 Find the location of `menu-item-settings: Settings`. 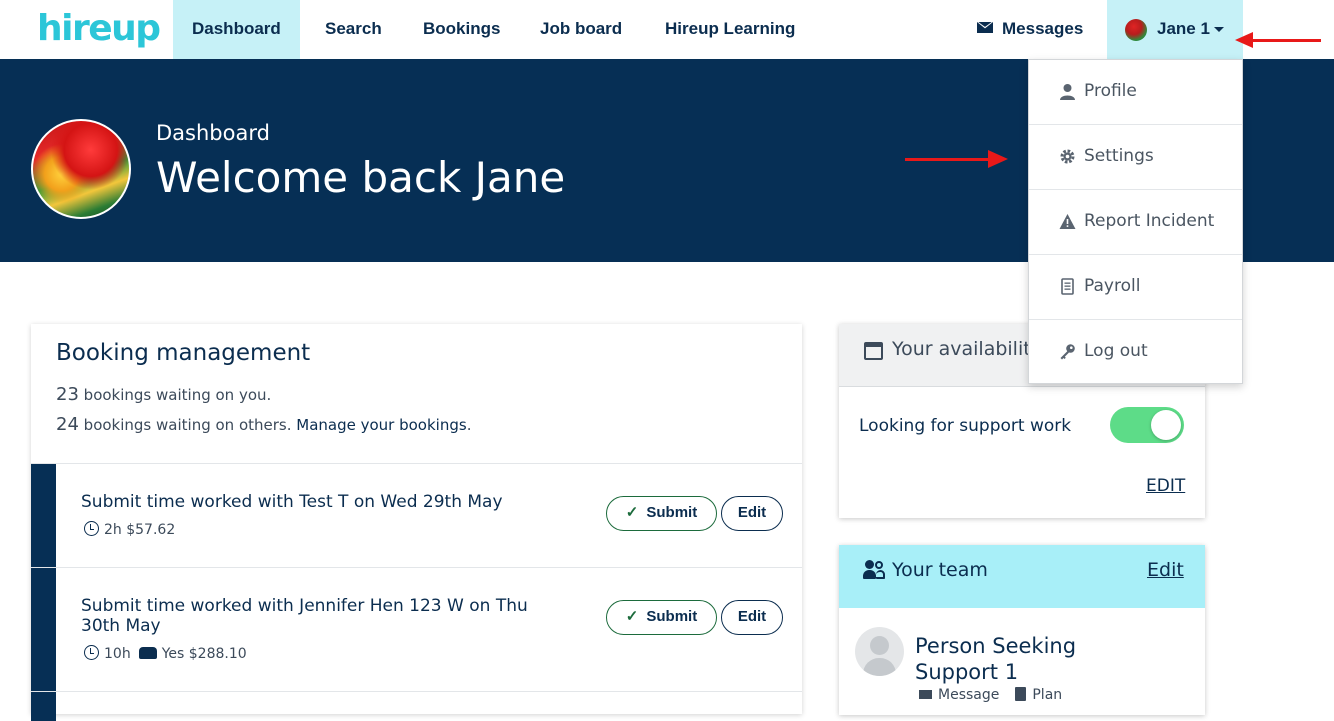

menu-item-settings: Settings is located at coordinates (1135, 157).